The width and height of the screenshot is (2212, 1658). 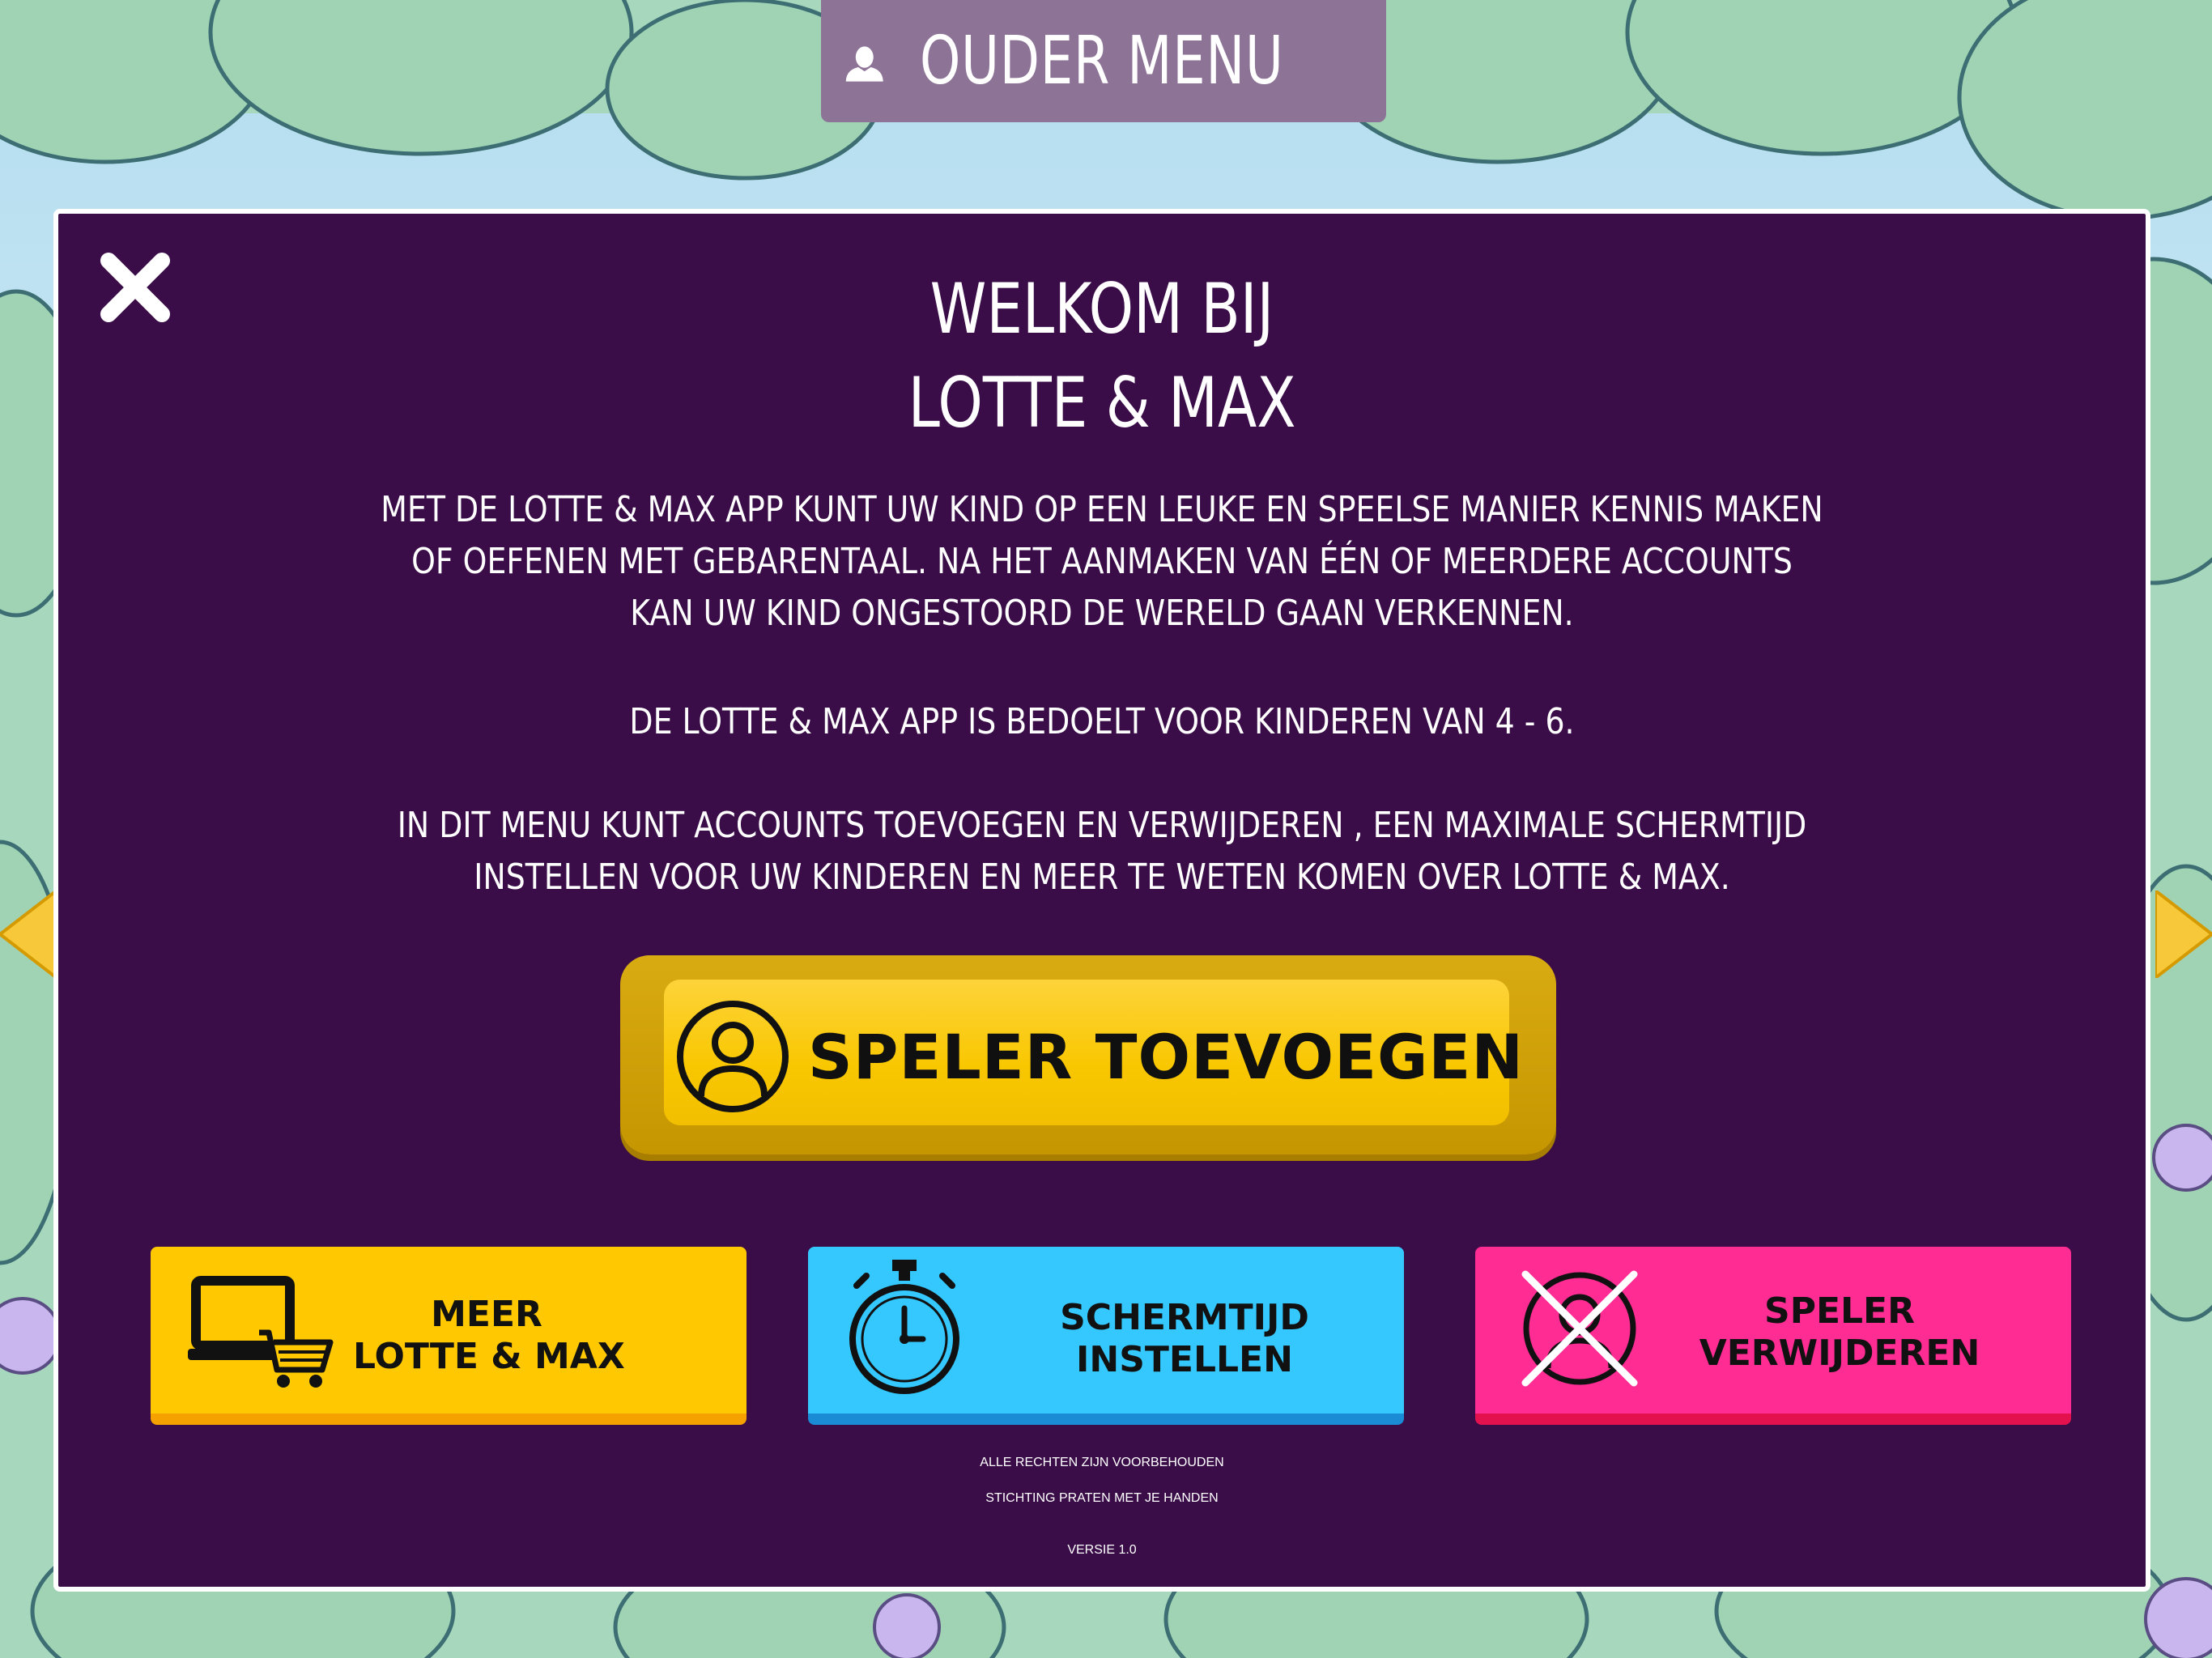 I want to click on more-lotte-max-button: MEER LOTTE & MAX, so click(x=449, y=1336).